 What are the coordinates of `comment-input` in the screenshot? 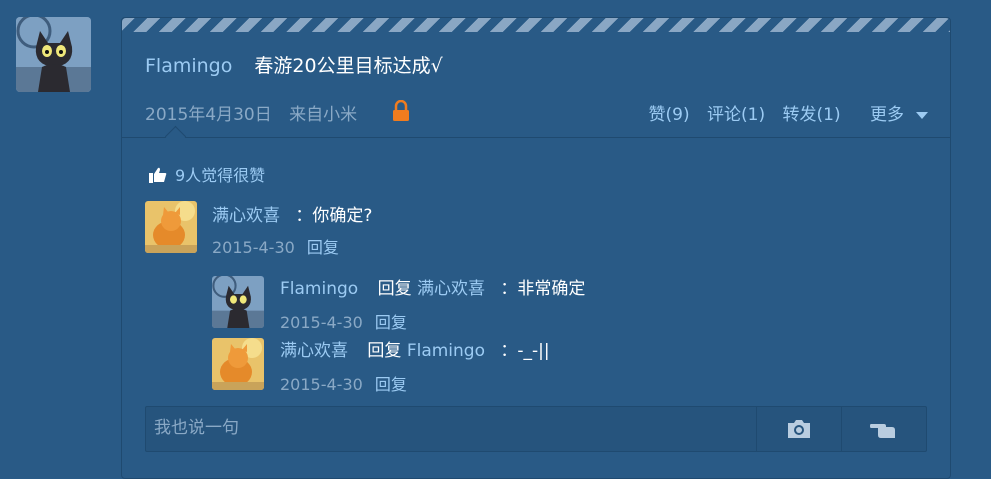 It's located at (454, 428).